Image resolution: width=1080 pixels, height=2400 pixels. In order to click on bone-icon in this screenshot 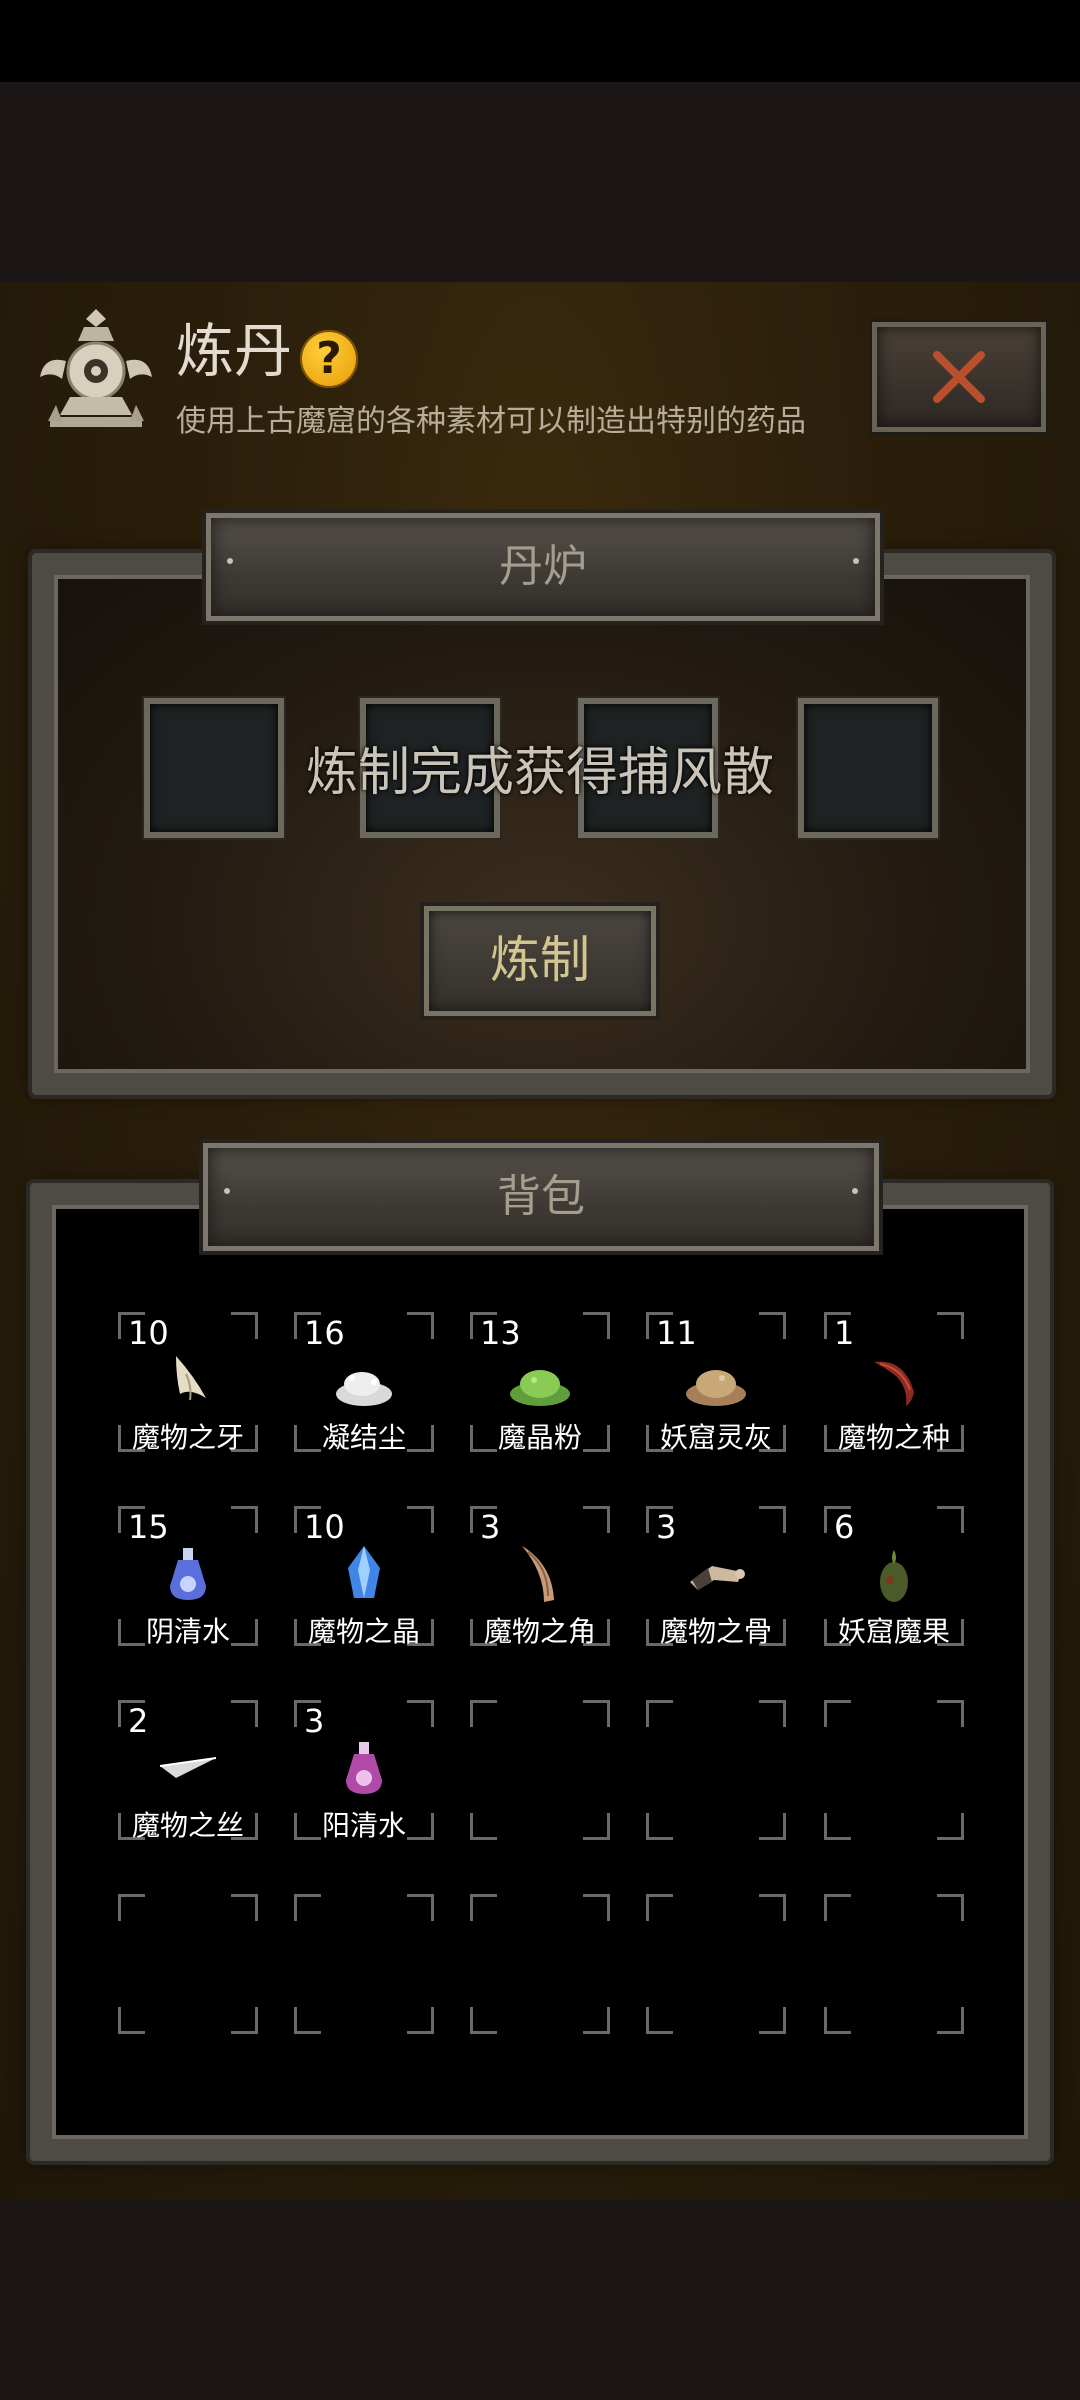, I will do `click(717, 1578)`.